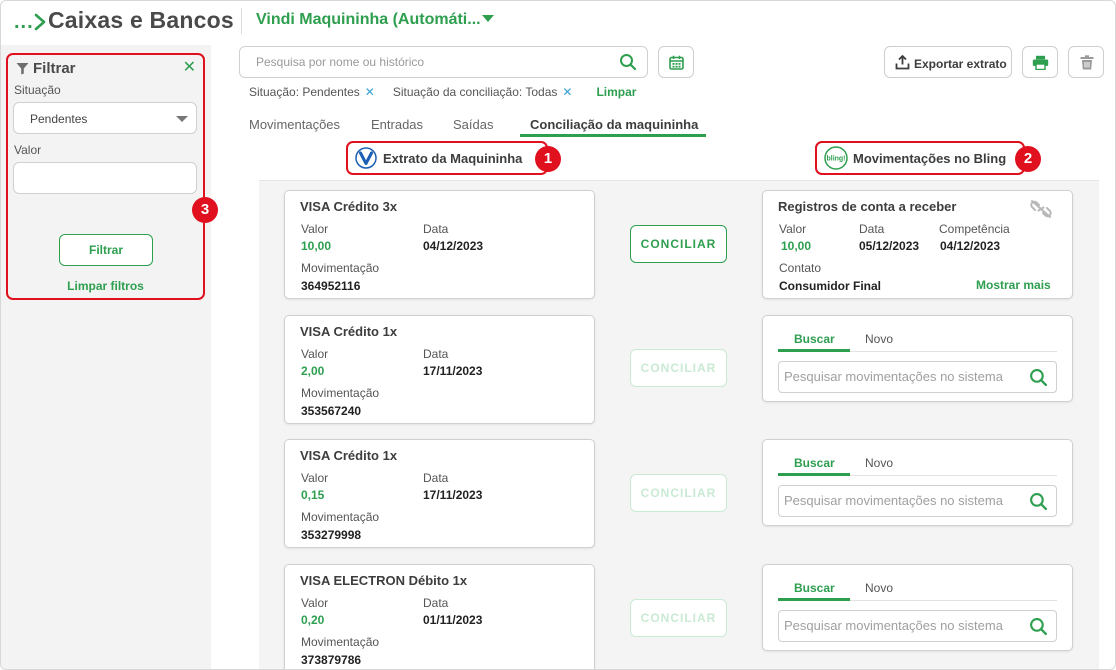 The image size is (1116, 670). What do you see at coordinates (313, 620) in the screenshot?
I see `transaction-valor: 0,20` at bounding box center [313, 620].